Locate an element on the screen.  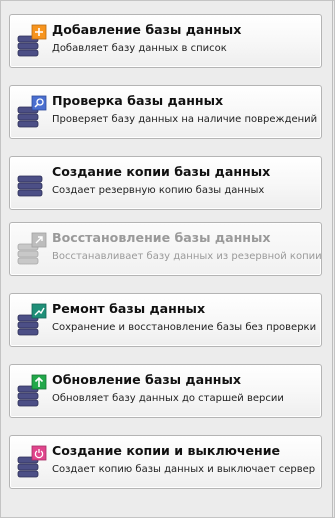
button-title: Добавление базы данных is located at coordinates (147, 29).